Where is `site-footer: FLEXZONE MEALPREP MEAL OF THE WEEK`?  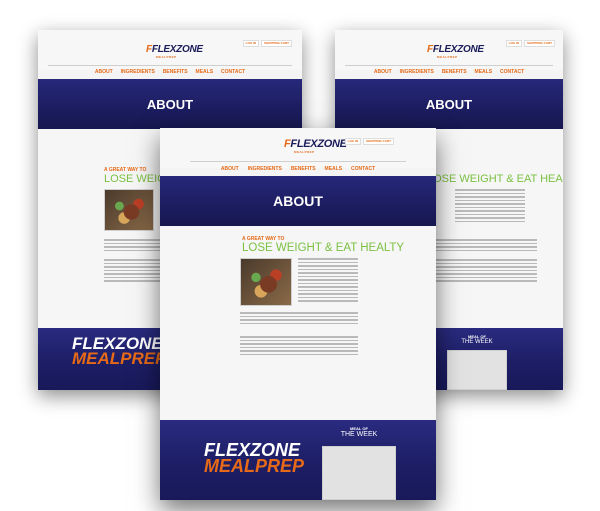 site-footer: FLEXZONE MEALPREP MEAL OF THE WEEK is located at coordinates (298, 460).